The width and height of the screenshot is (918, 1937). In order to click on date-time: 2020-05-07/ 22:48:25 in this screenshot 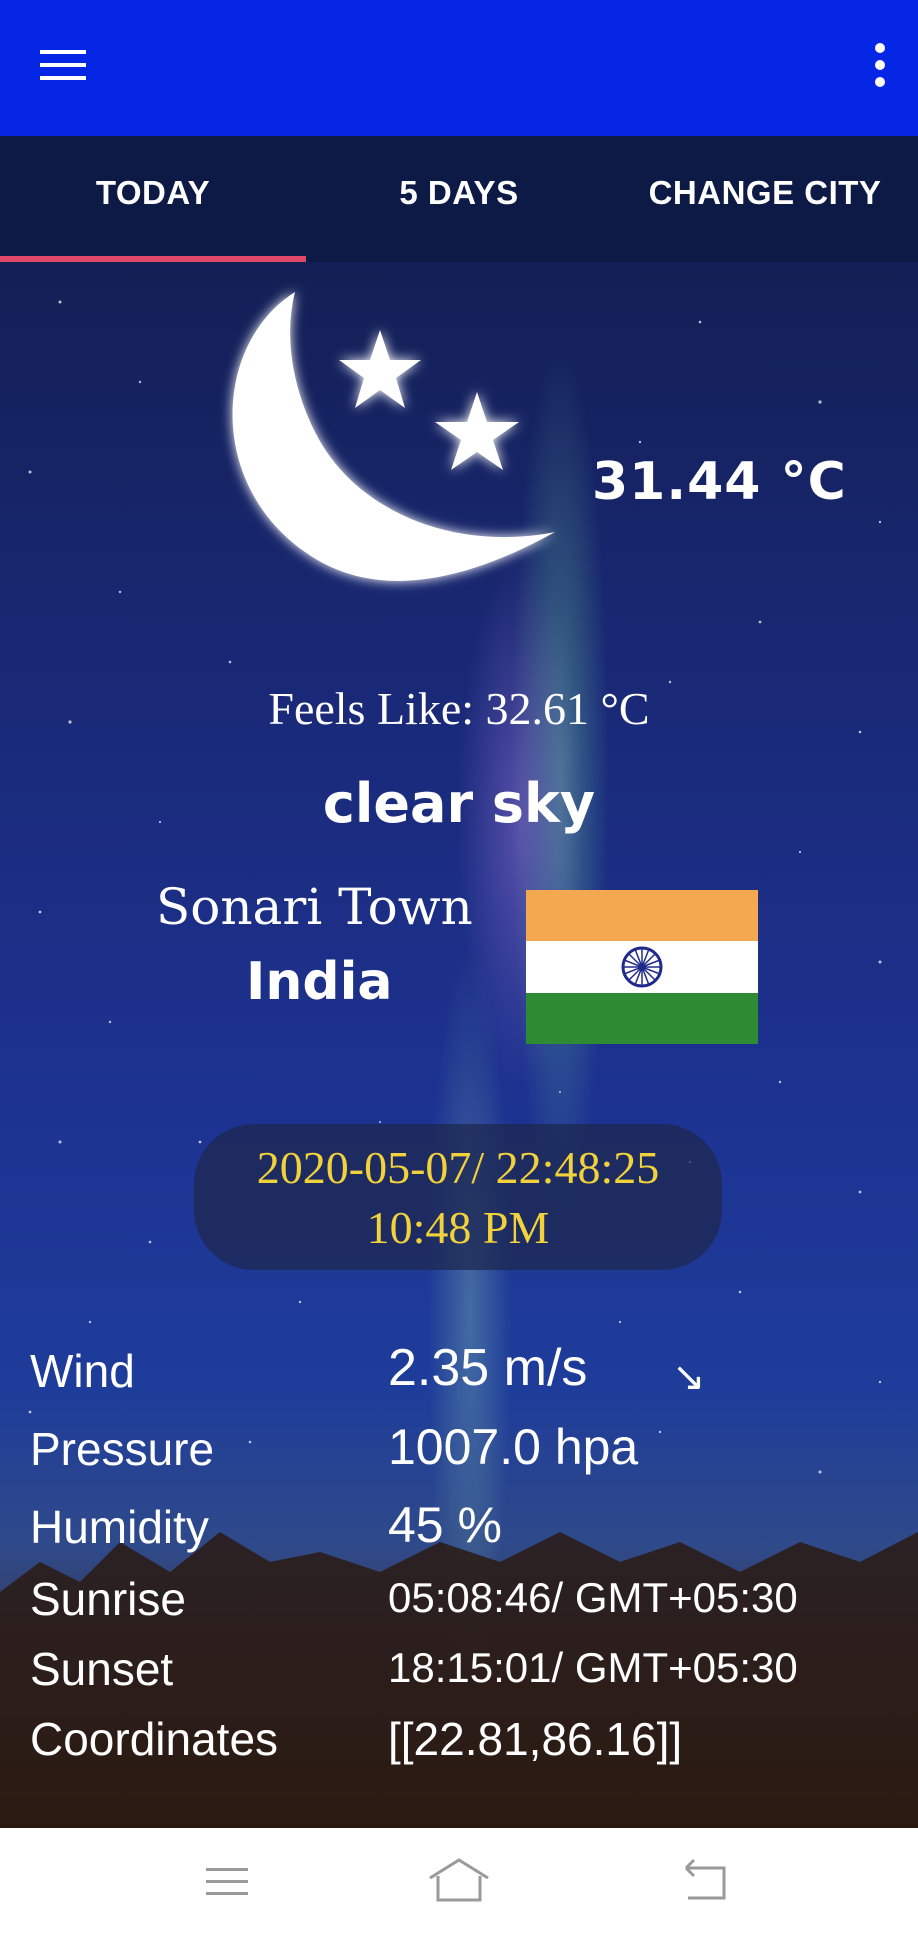, I will do `click(458, 1167)`.